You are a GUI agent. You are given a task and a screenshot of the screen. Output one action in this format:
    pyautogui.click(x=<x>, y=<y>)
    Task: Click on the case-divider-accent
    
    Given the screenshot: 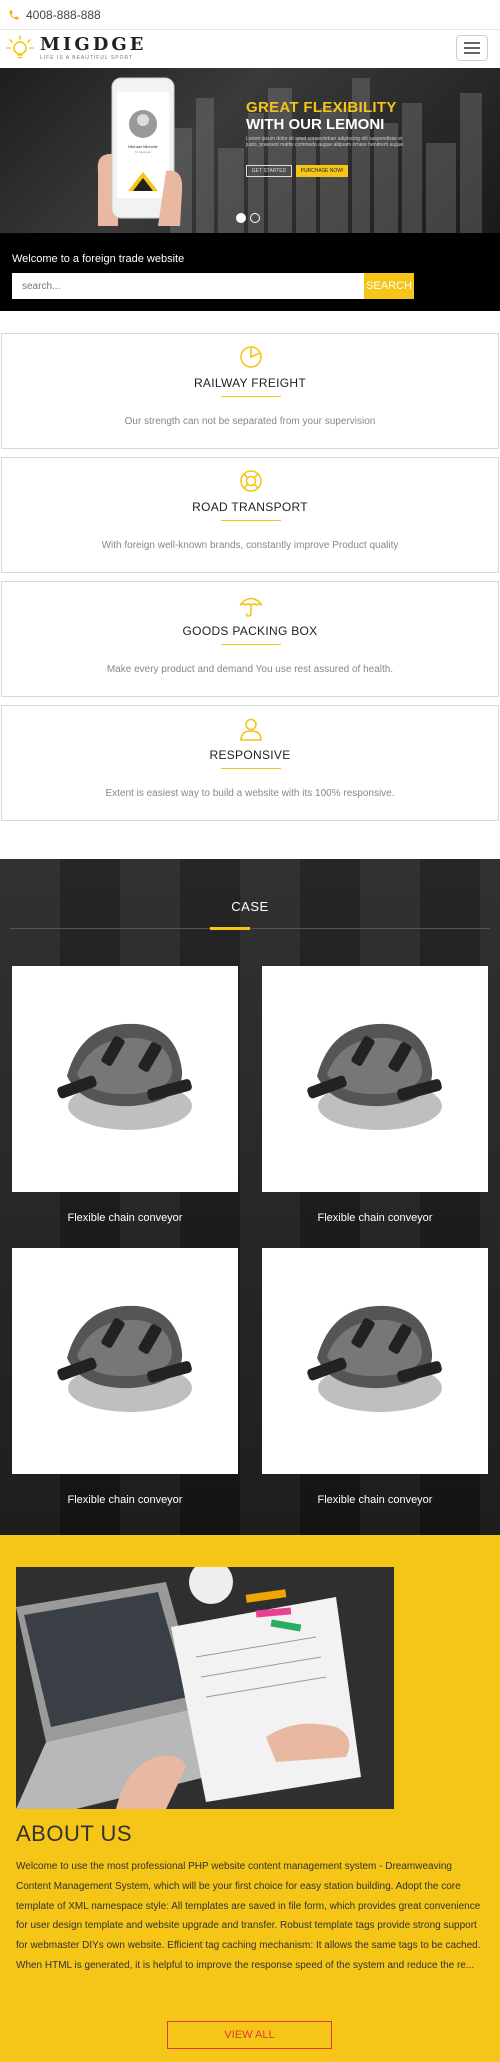 What is the action you would take?
    pyautogui.click(x=230, y=928)
    